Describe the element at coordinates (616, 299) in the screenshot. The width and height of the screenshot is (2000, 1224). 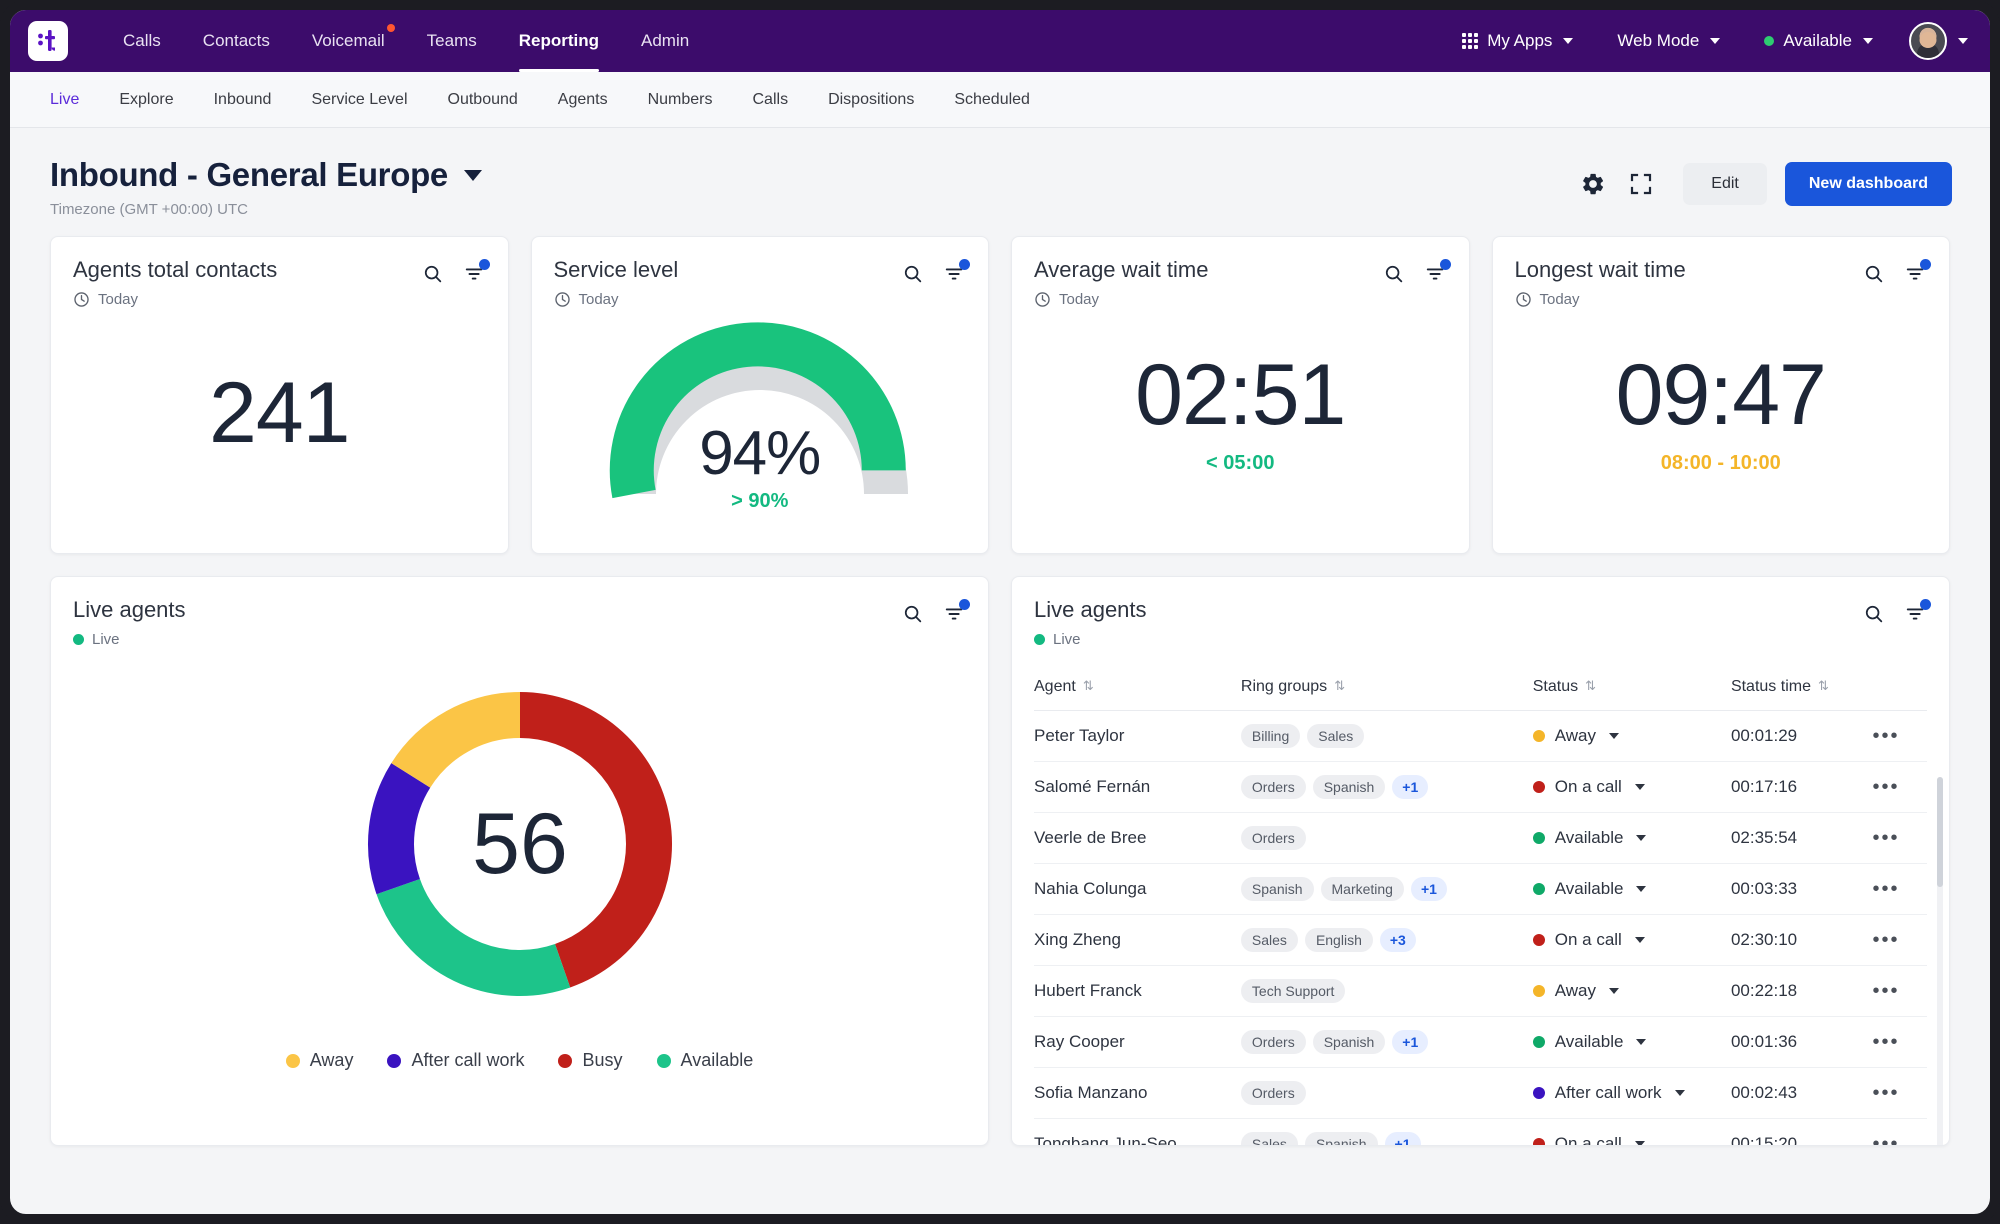
I see `card-period: Today` at that location.